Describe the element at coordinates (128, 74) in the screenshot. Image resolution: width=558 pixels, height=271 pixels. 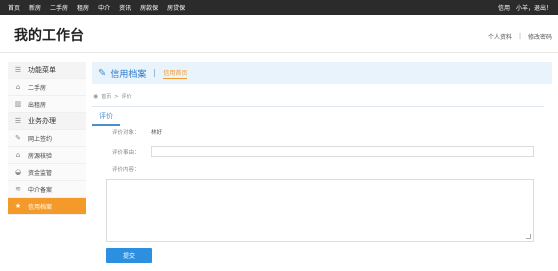
I see `section-title: 信用档案` at that location.